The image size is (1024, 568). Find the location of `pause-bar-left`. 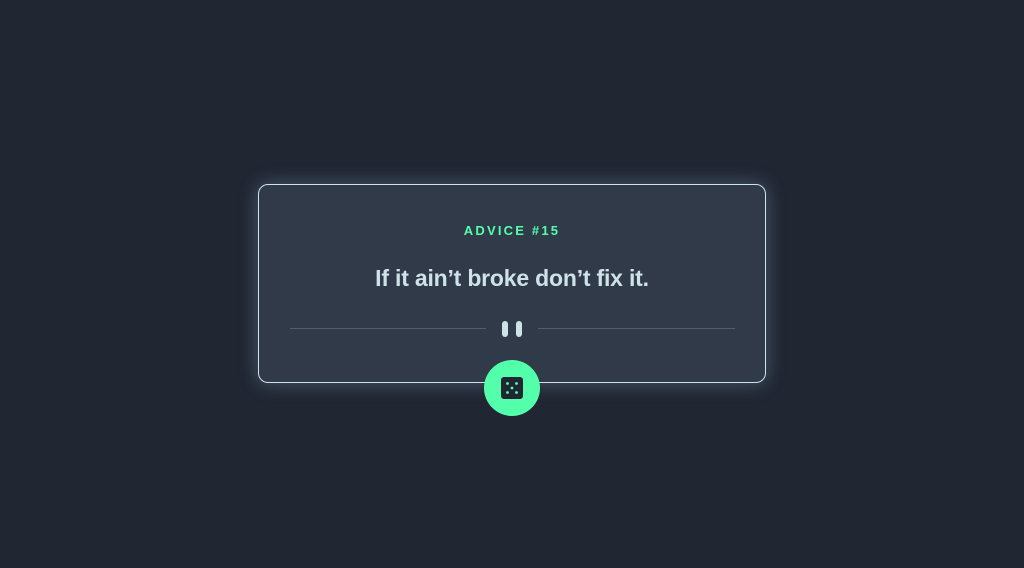

pause-bar-left is located at coordinates (505, 329).